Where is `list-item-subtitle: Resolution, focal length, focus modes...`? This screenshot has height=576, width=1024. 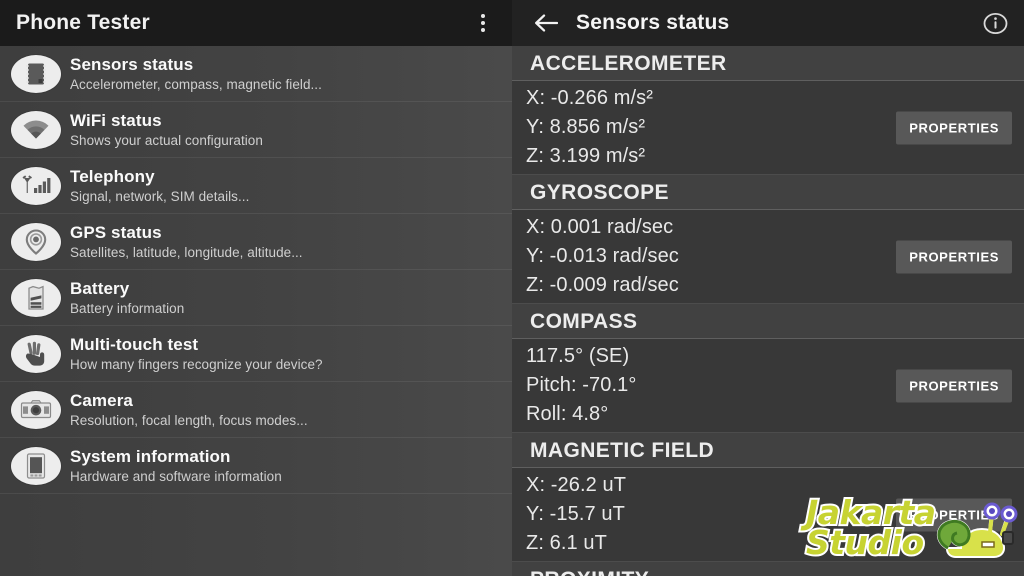 list-item-subtitle: Resolution, focal length, focus modes... is located at coordinates (189, 420).